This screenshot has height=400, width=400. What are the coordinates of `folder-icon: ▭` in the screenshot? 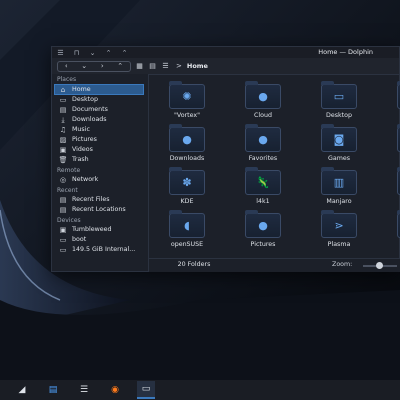 It's located at (339, 95).